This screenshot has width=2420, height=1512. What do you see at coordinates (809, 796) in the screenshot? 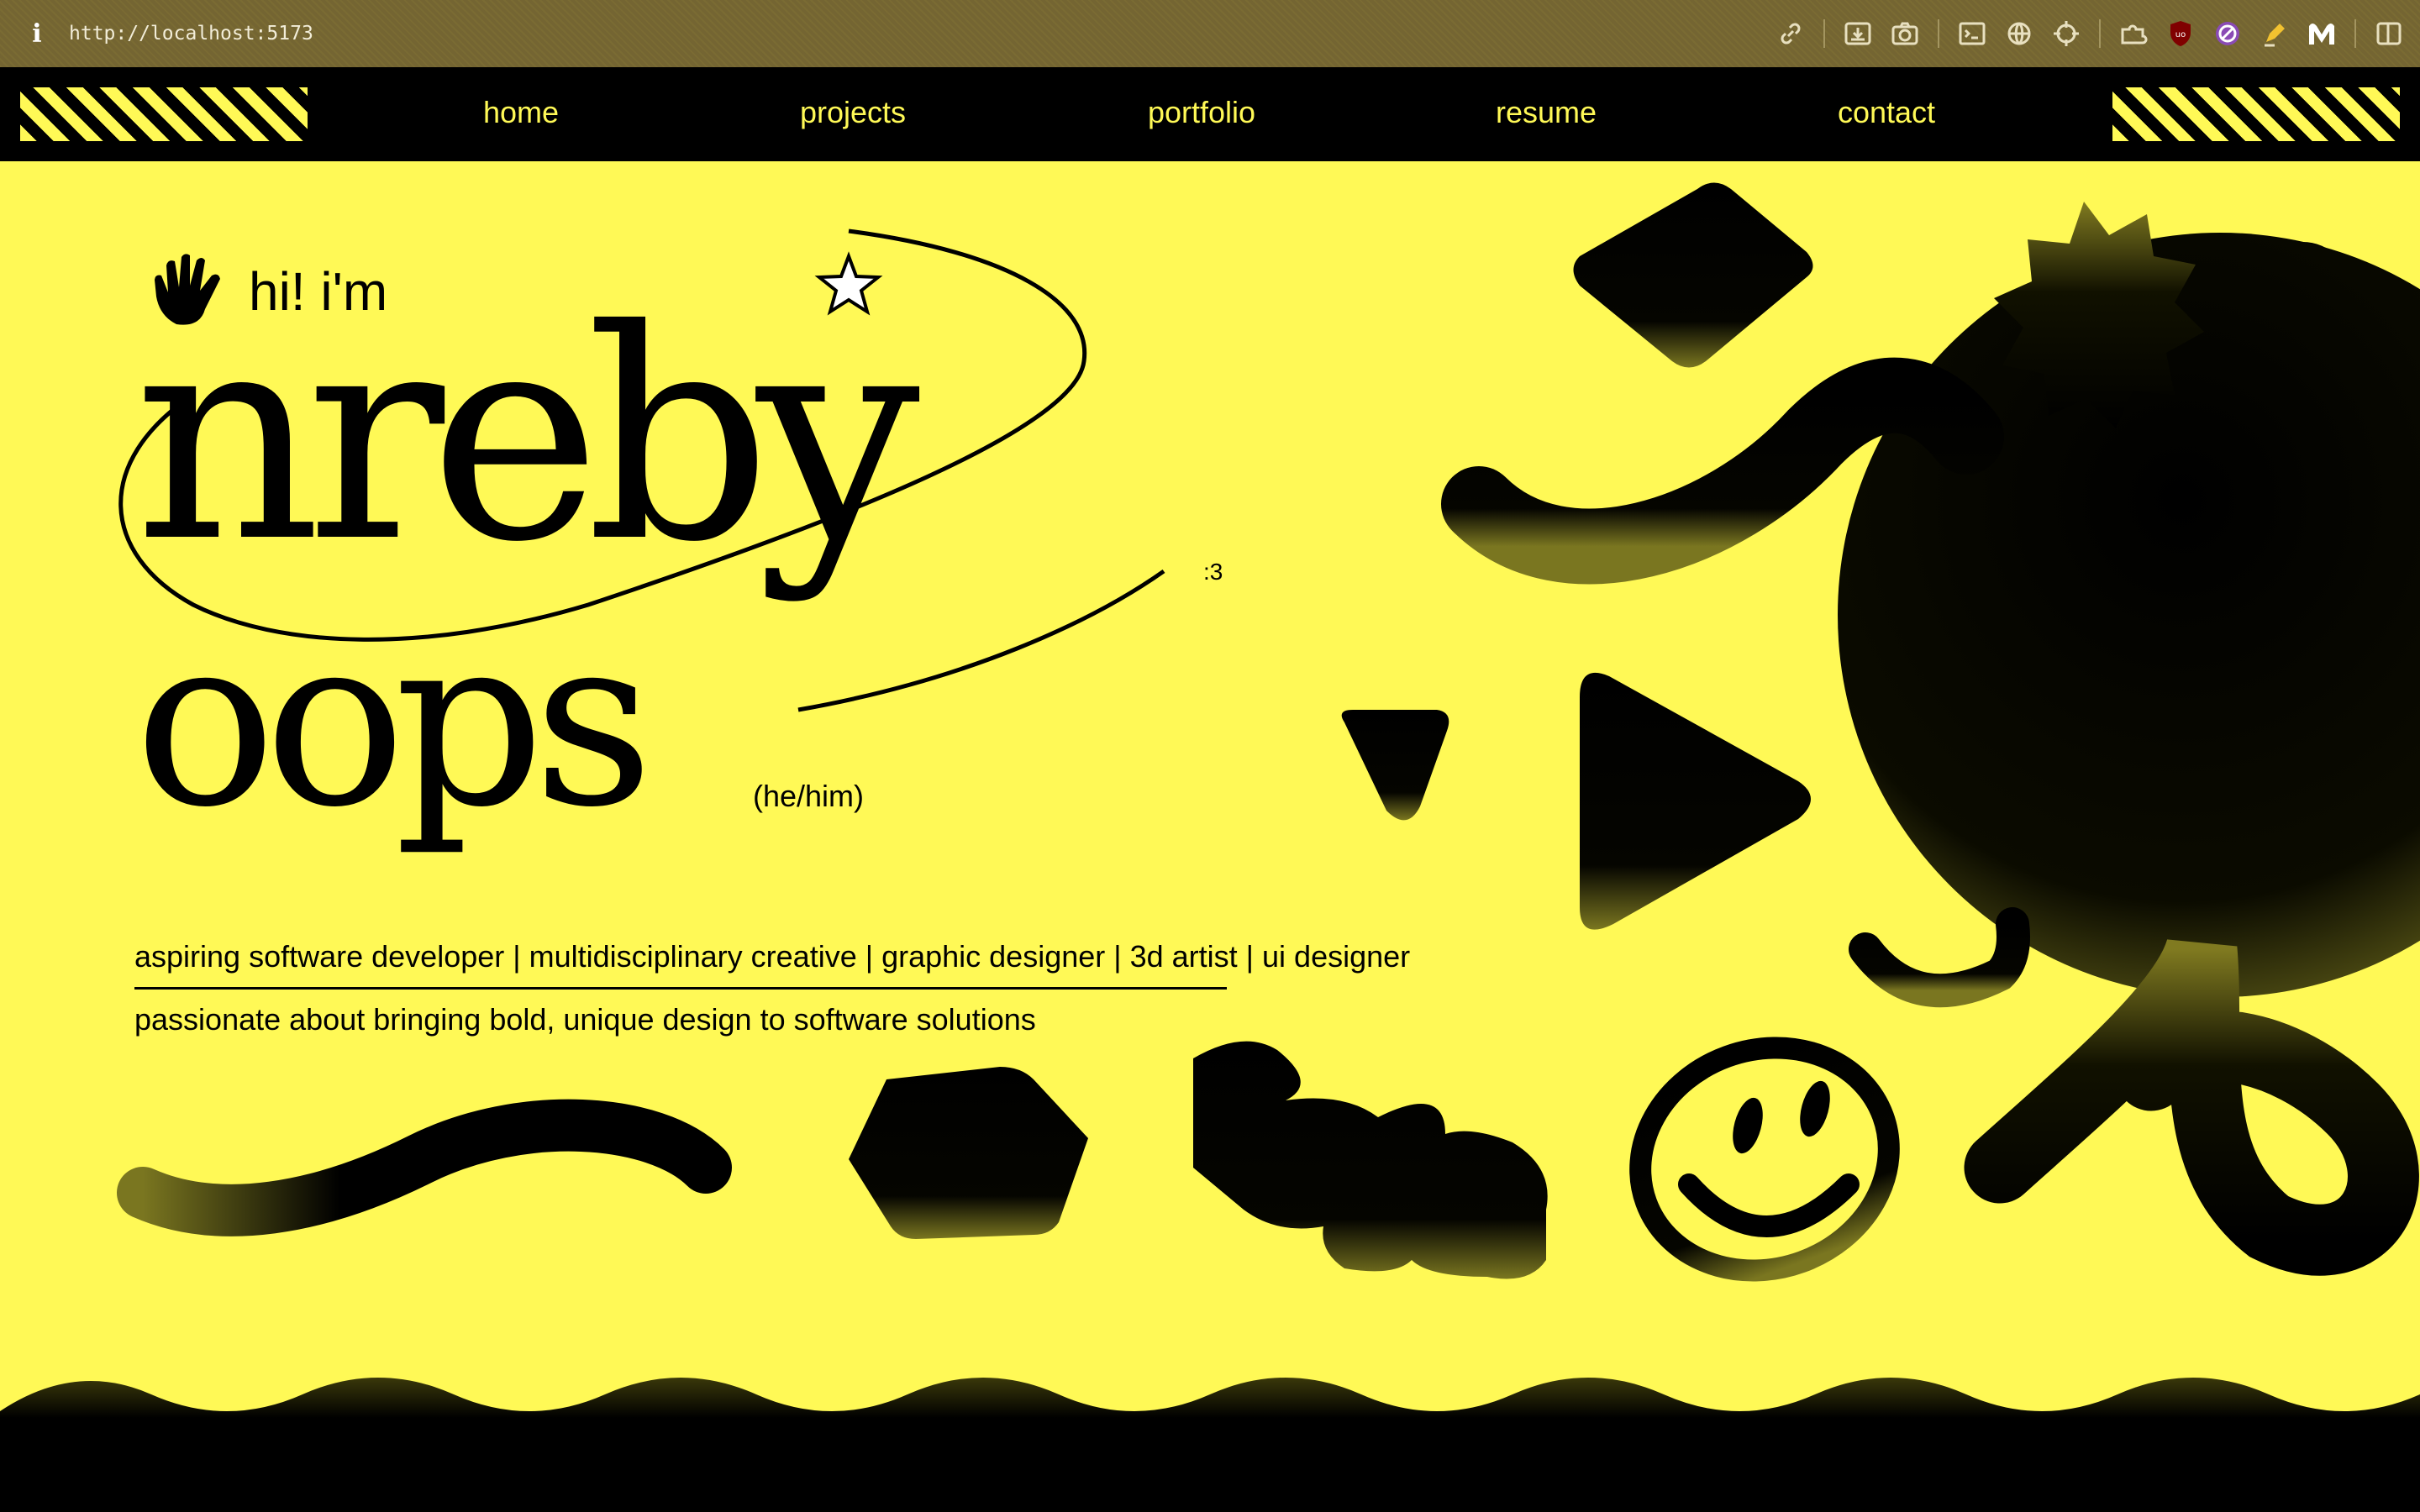
I see `pronouns-text: (he/him)` at bounding box center [809, 796].